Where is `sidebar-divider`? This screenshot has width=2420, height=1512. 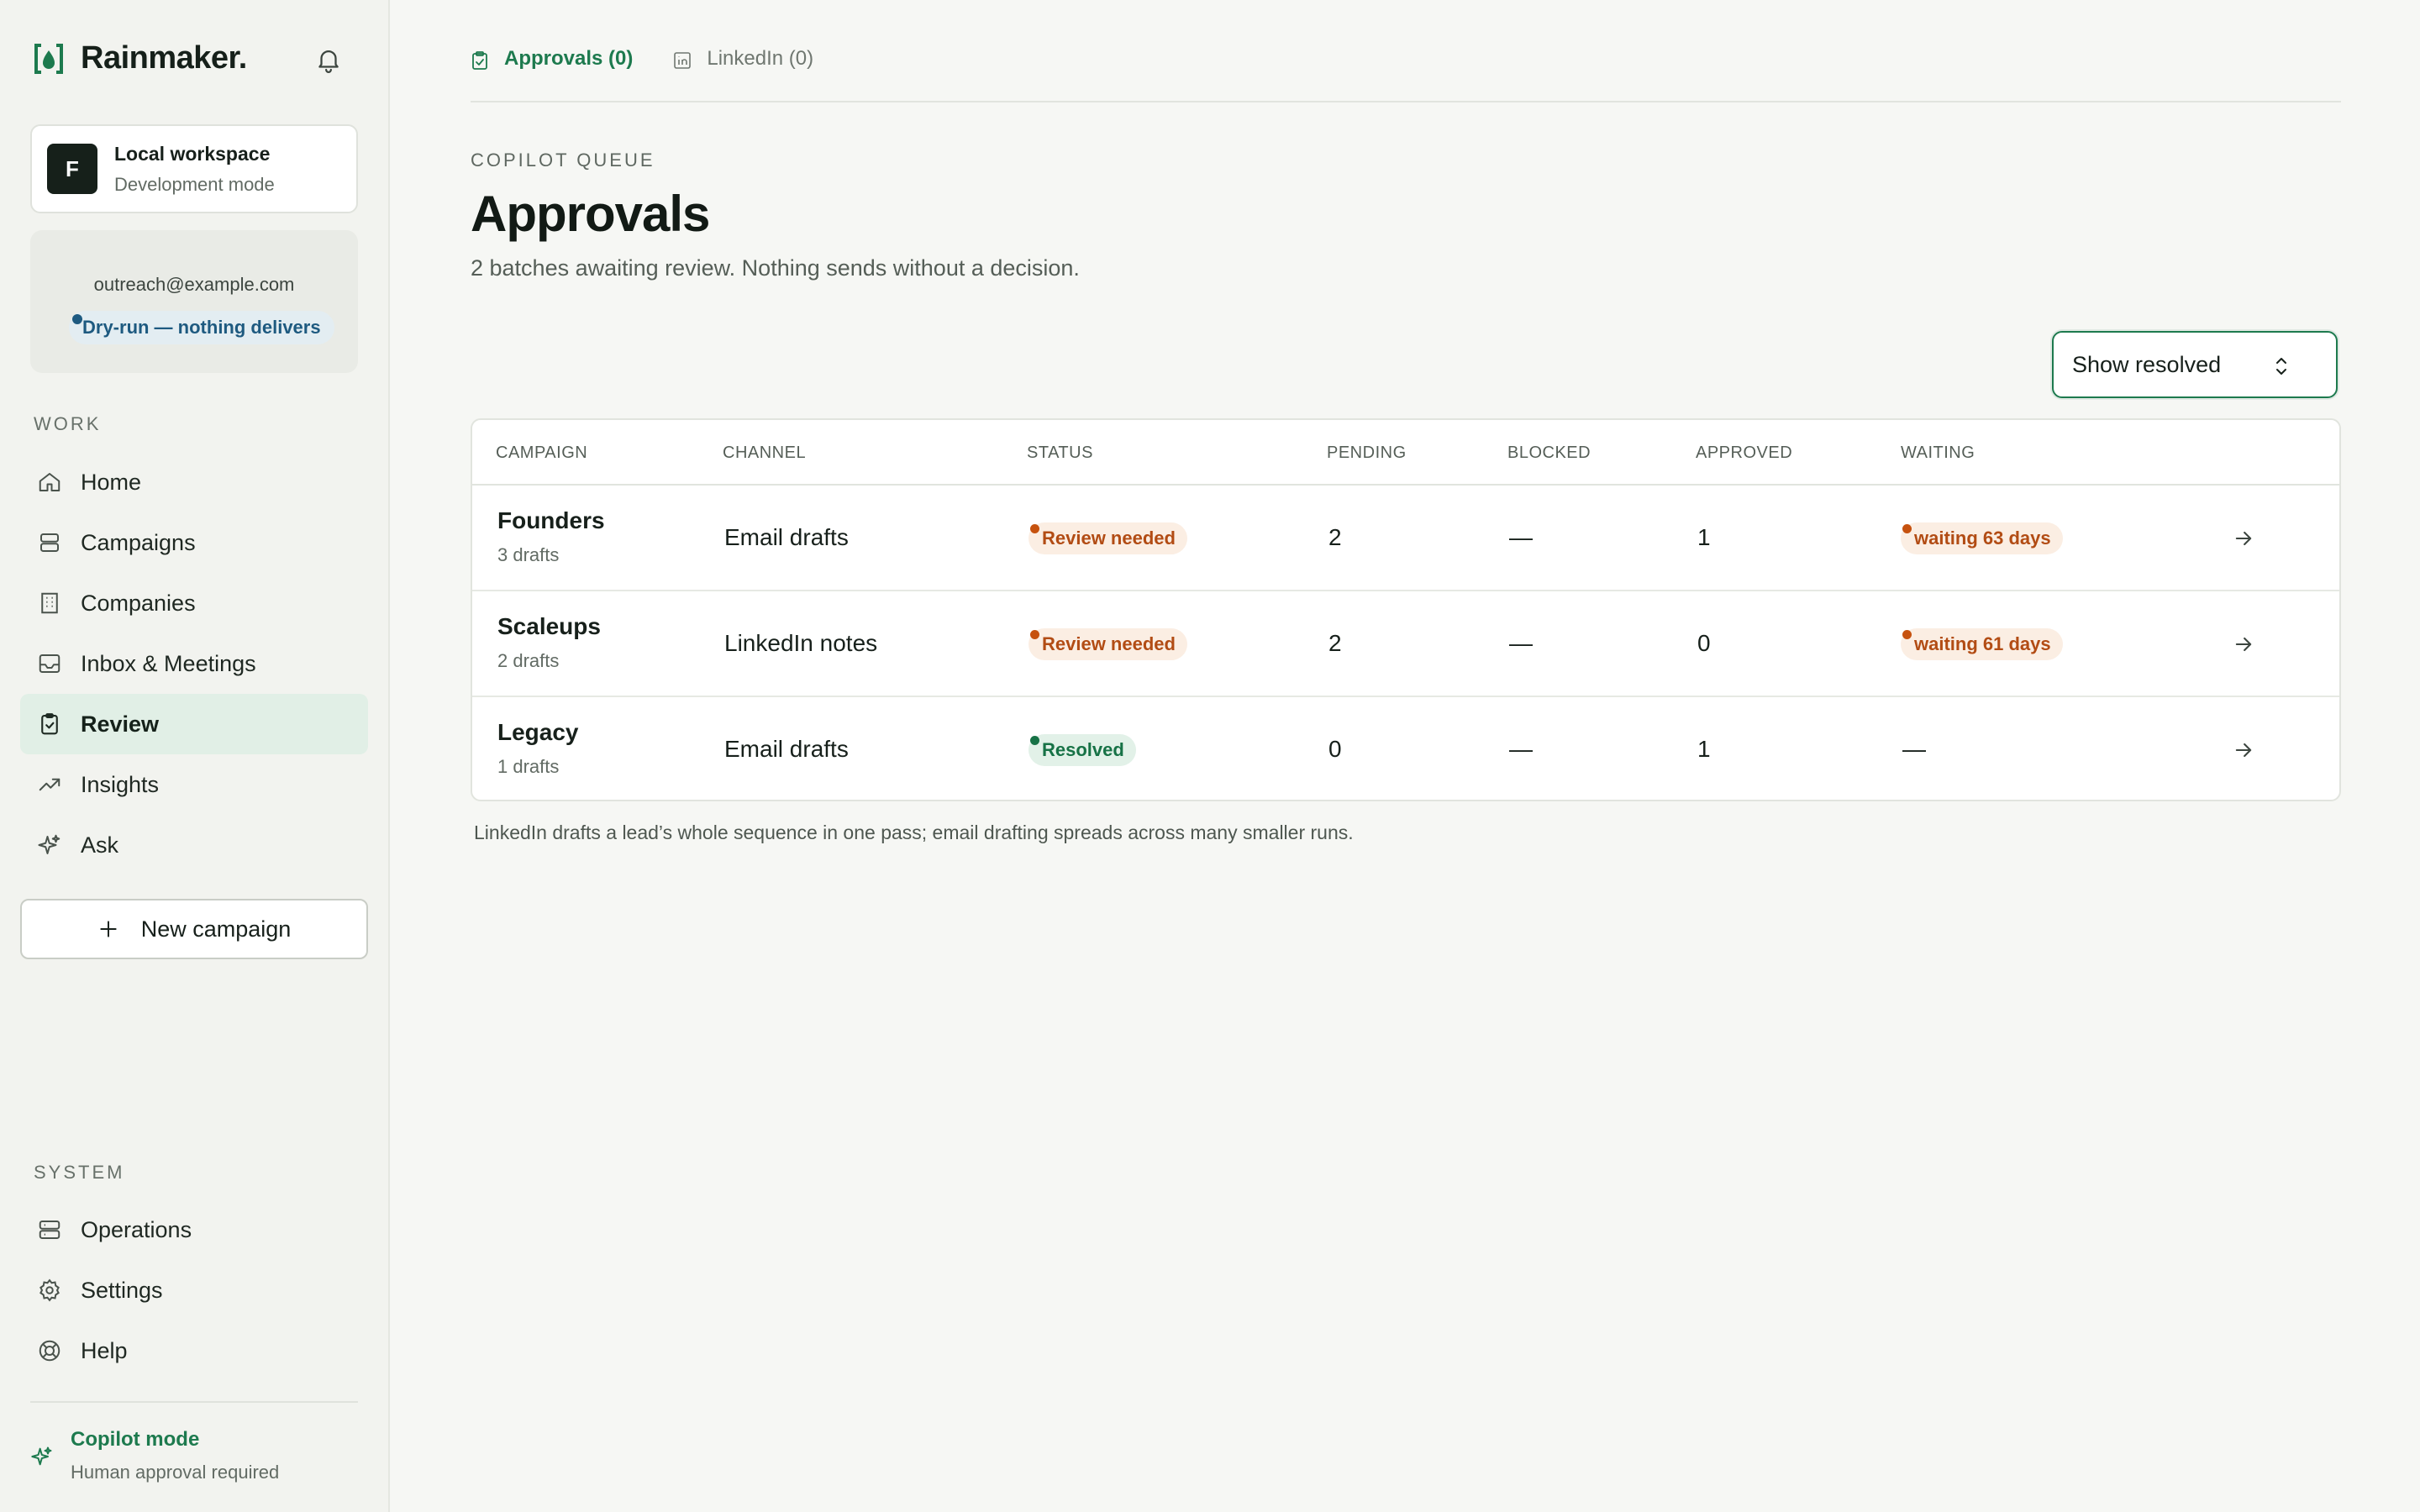 sidebar-divider is located at coordinates (194, 1402).